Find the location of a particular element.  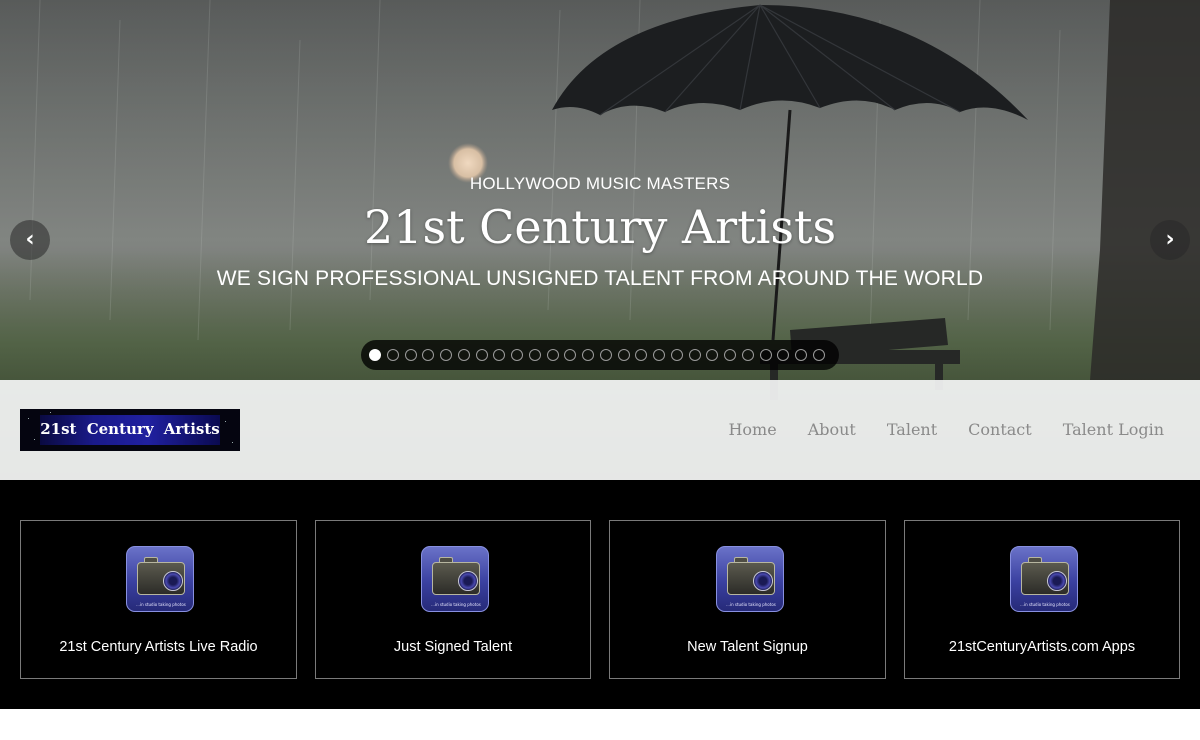

carousel-pager is located at coordinates (600, 355).